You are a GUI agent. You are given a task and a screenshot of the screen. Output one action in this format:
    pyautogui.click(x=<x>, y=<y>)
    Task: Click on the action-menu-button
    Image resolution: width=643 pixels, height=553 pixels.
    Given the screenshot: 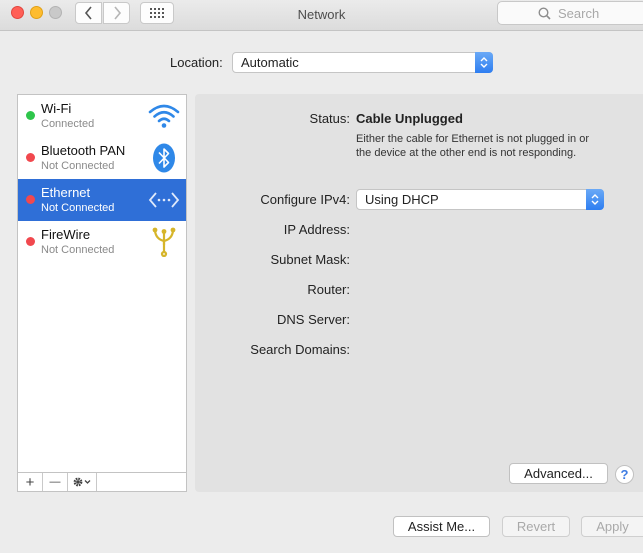 What is the action you would take?
    pyautogui.click(x=82, y=482)
    